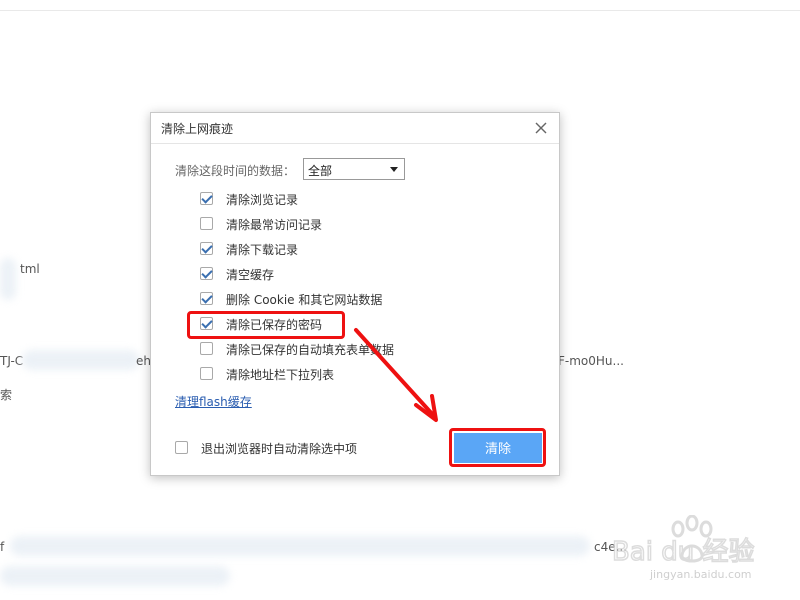 This screenshot has height=600, width=800. What do you see at coordinates (701, 574) in the screenshot?
I see `watermark-url: jingyan.baidu.com` at bounding box center [701, 574].